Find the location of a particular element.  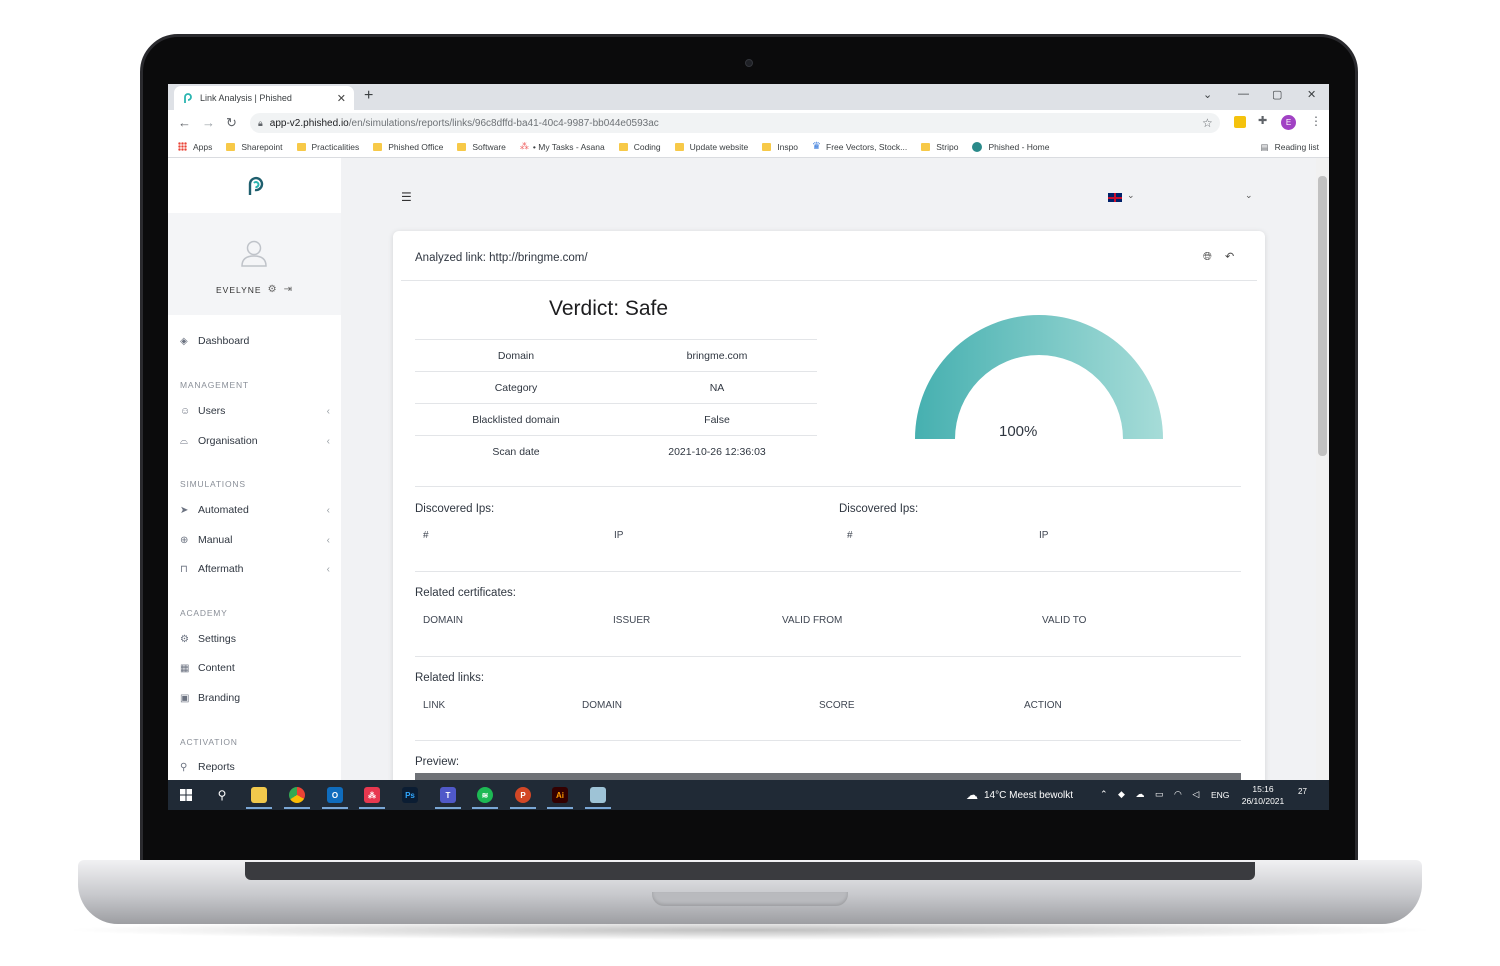

sidebar-item-aftermath: ⊓ Aftermath ‹ is located at coordinates (255, 569).